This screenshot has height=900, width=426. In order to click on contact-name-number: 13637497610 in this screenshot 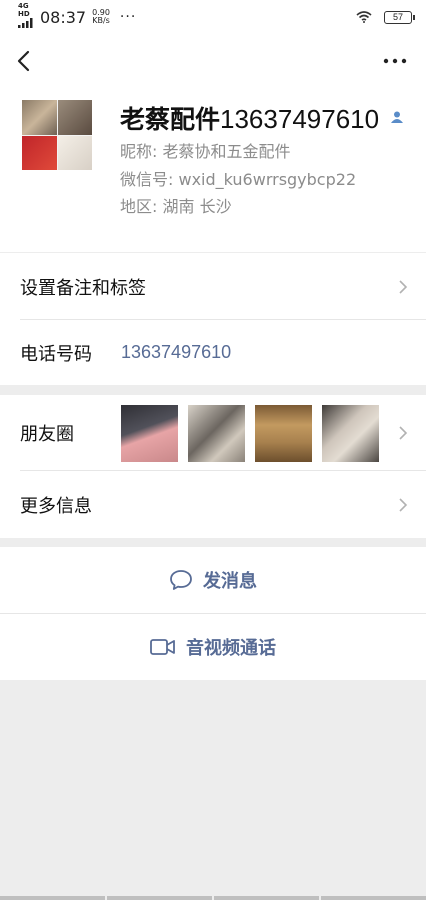, I will do `click(300, 119)`.